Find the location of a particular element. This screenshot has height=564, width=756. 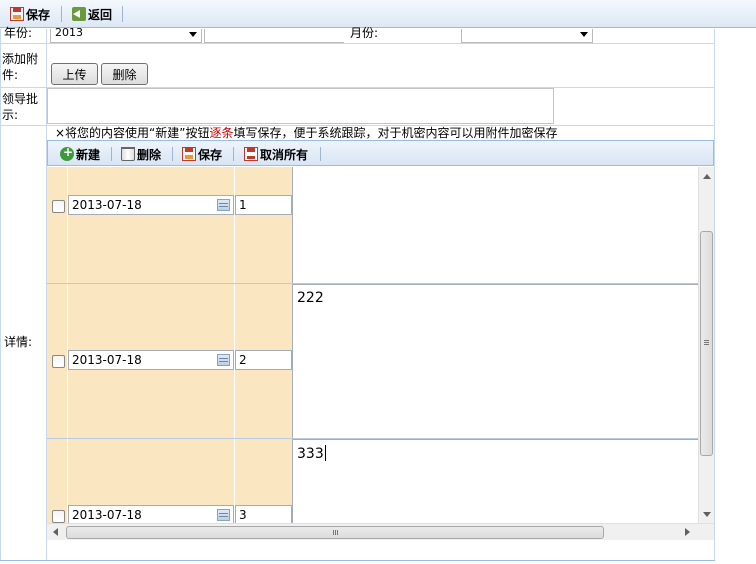

horizontal-scrollbar is located at coordinates (380, 531).